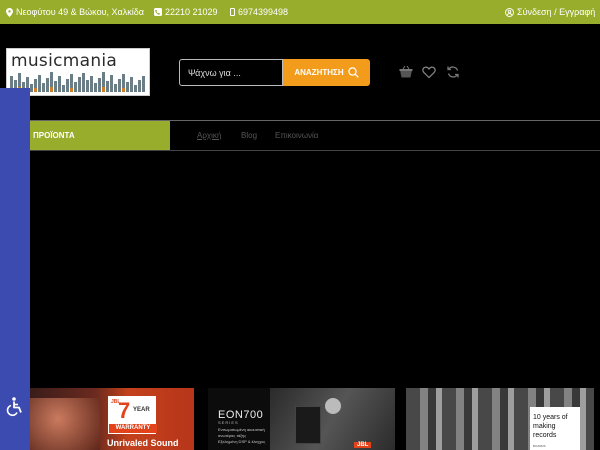 The width and height of the screenshot is (600, 450). Describe the element at coordinates (54, 135) in the screenshot. I see `products-categories-label: ΠΡΟΪΟΝΤΑ` at that location.